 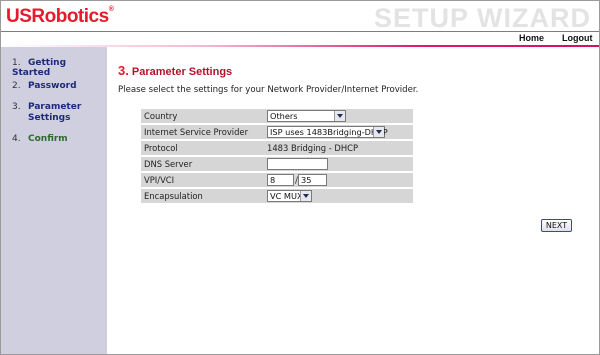 What do you see at coordinates (60, 16) in the screenshot?
I see `brand-logo: USRobotics®` at bounding box center [60, 16].